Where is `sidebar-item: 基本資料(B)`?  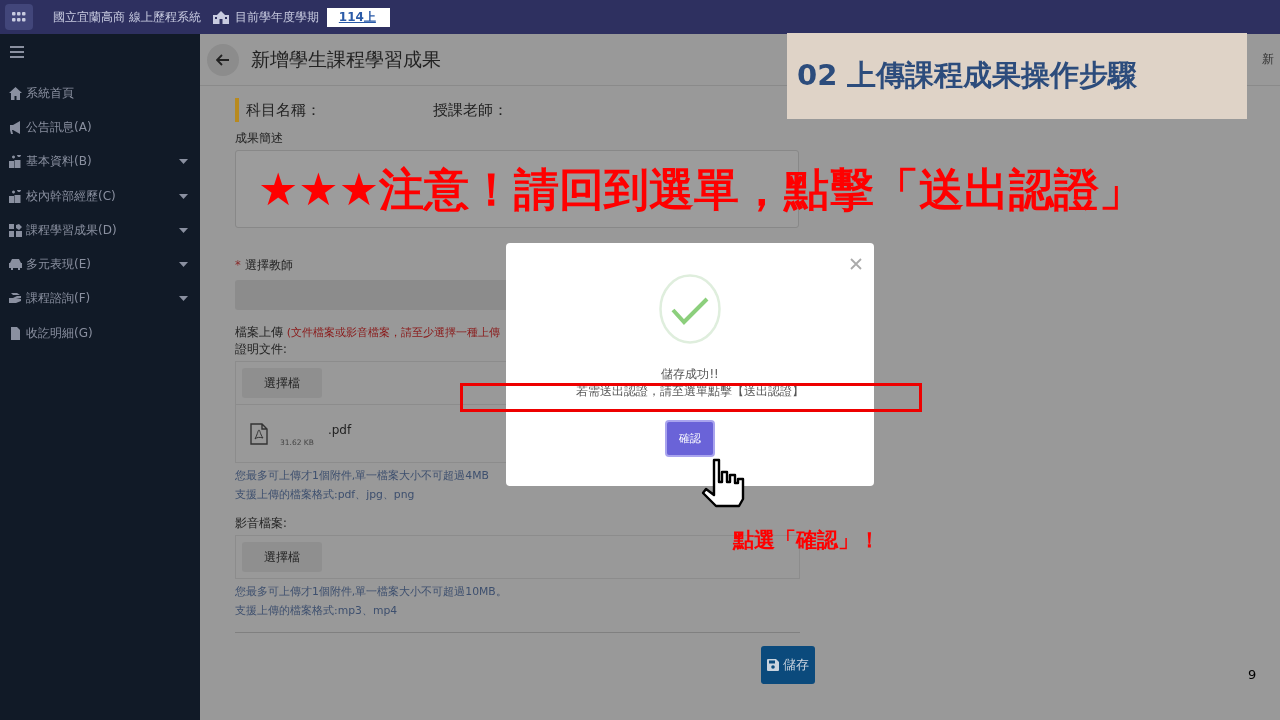 sidebar-item: 基本資料(B) is located at coordinates (99, 161).